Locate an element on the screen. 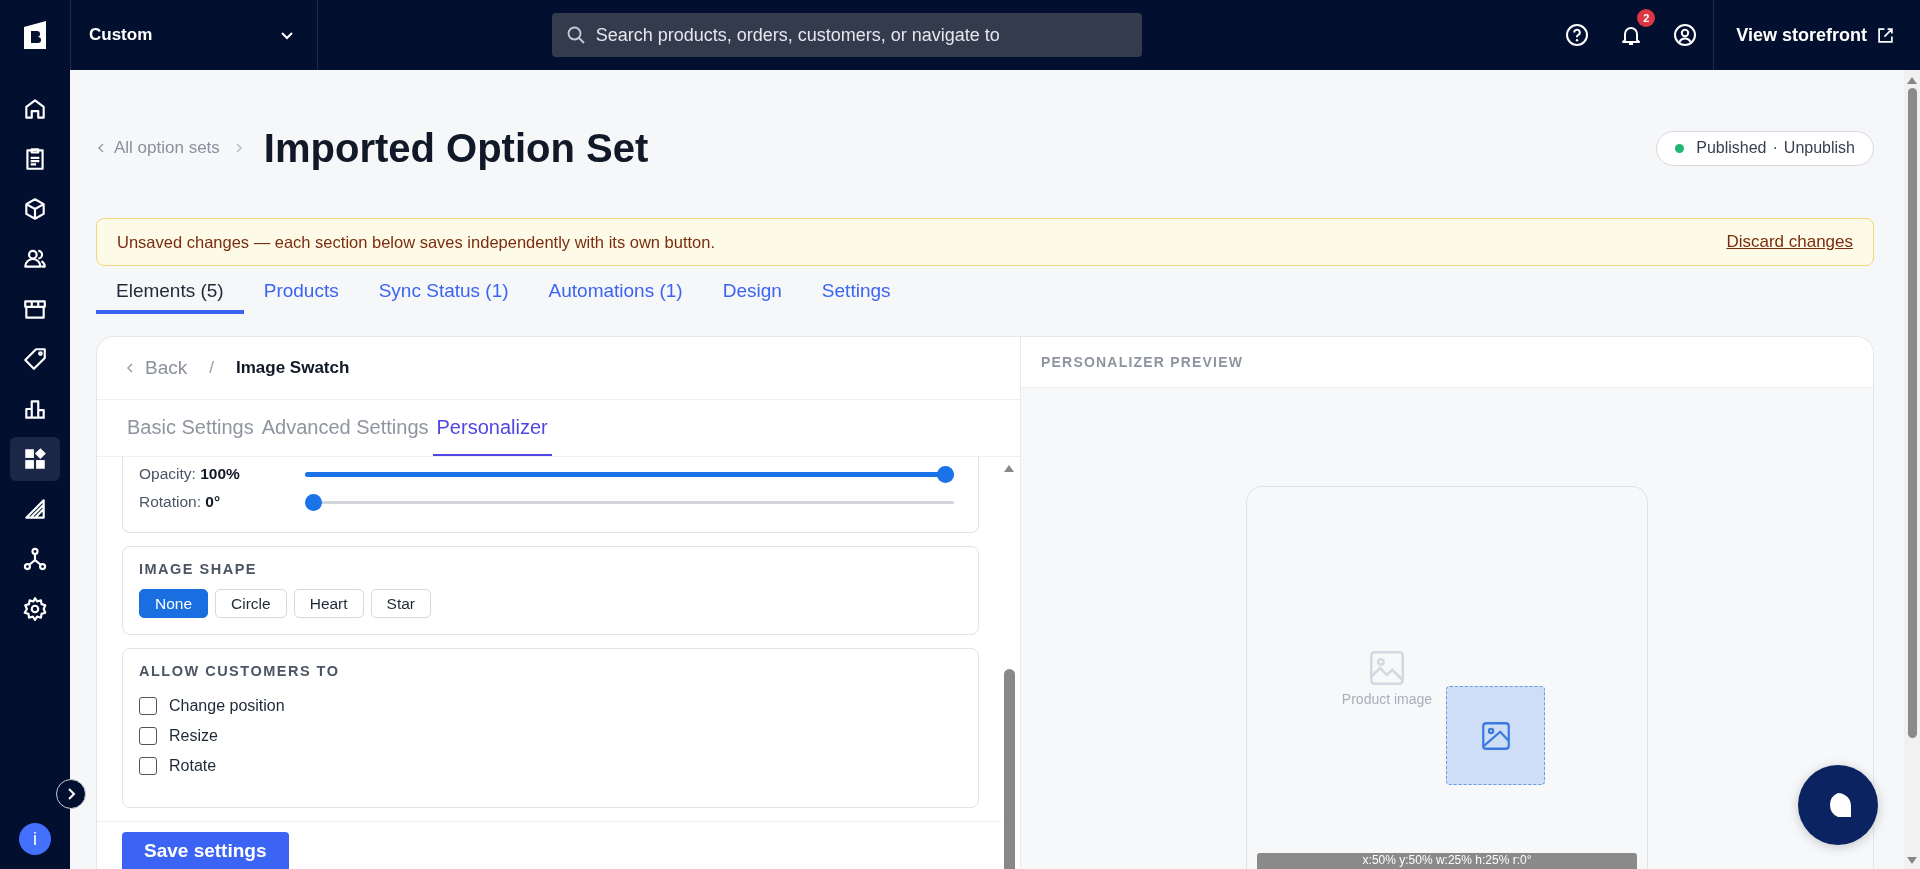 This screenshot has height=869, width=1920. slider-label: Opacity: 100% is located at coordinates (190, 474).